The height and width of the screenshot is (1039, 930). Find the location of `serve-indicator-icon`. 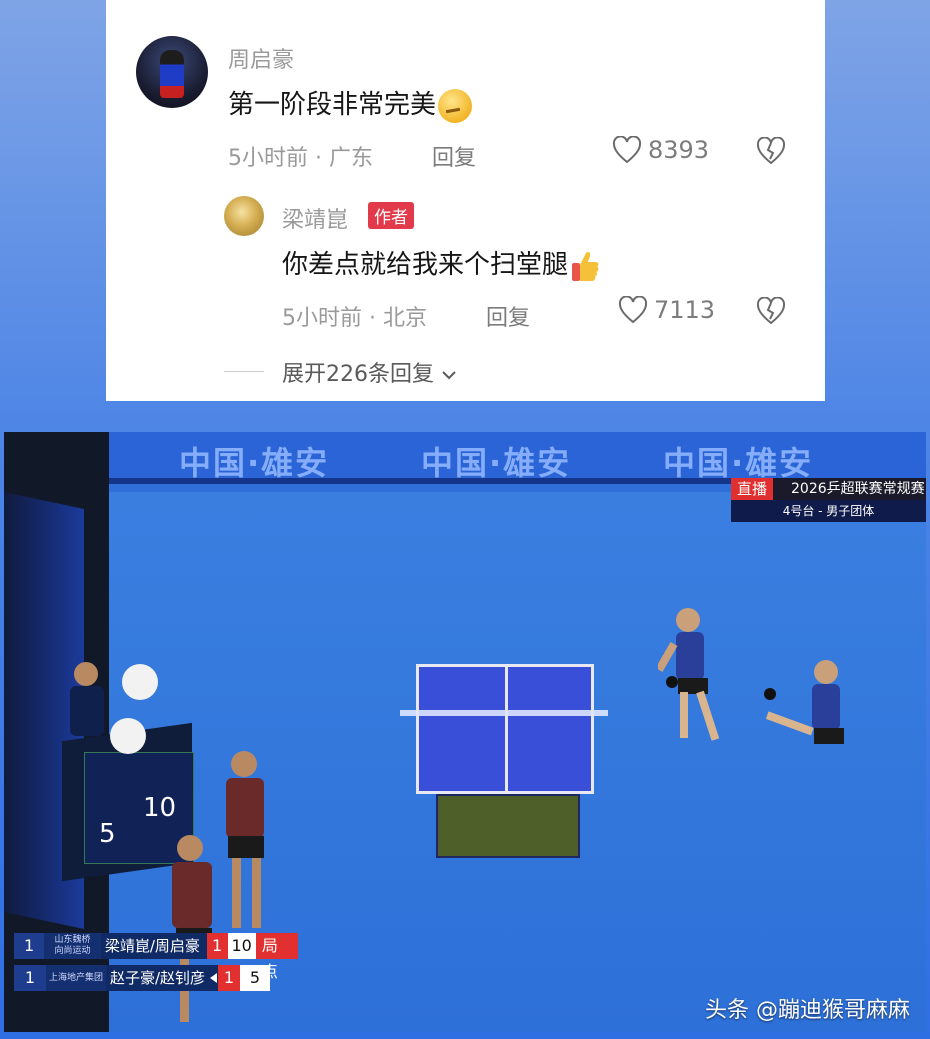

serve-indicator-icon is located at coordinates (213, 978).